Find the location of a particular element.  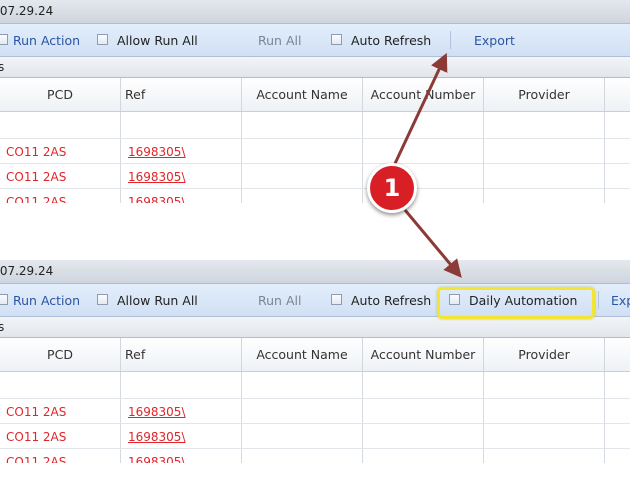

step-number-badge: 1 is located at coordinates (392, 188).